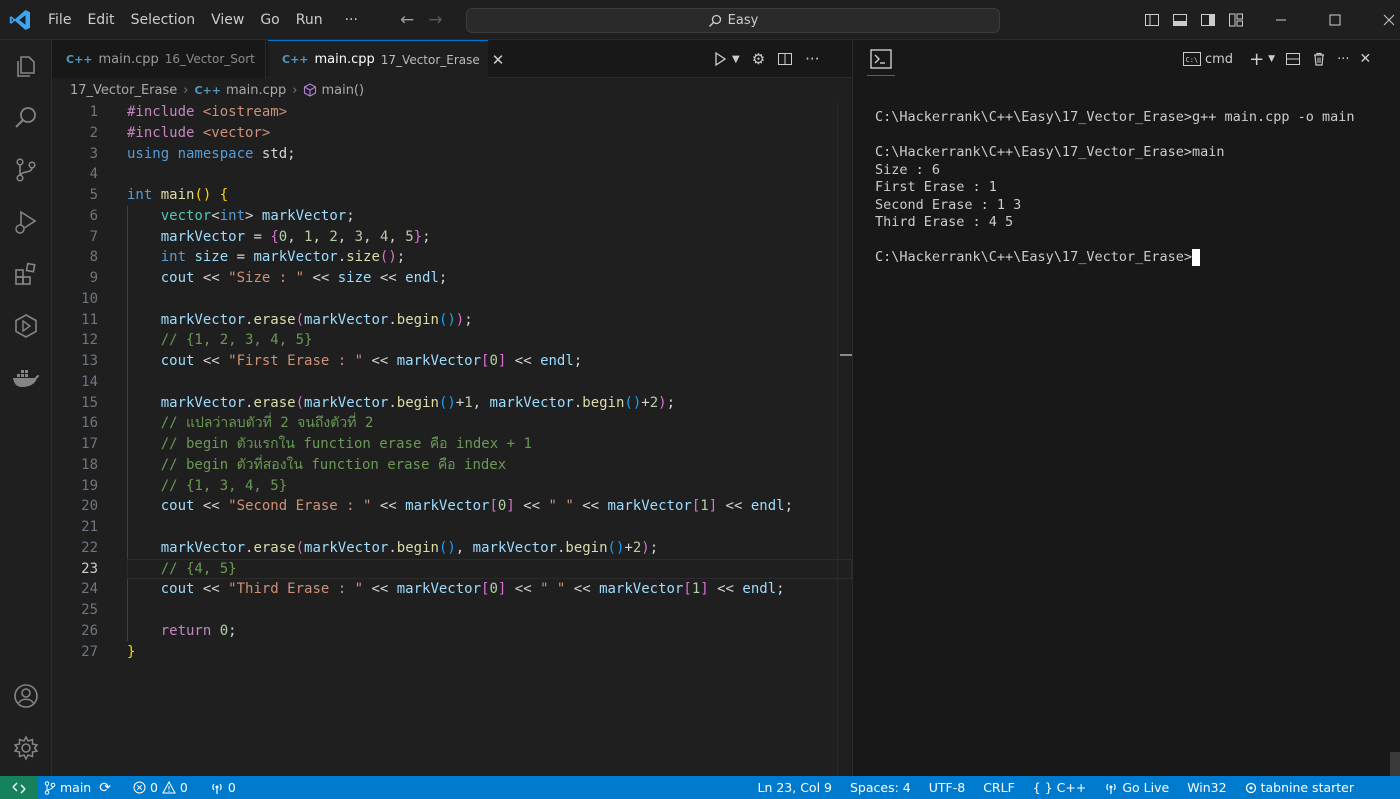 This screenshot has height=799, width=1400. I want to click on terminal-more-icon: ···, so click(1343, 59).